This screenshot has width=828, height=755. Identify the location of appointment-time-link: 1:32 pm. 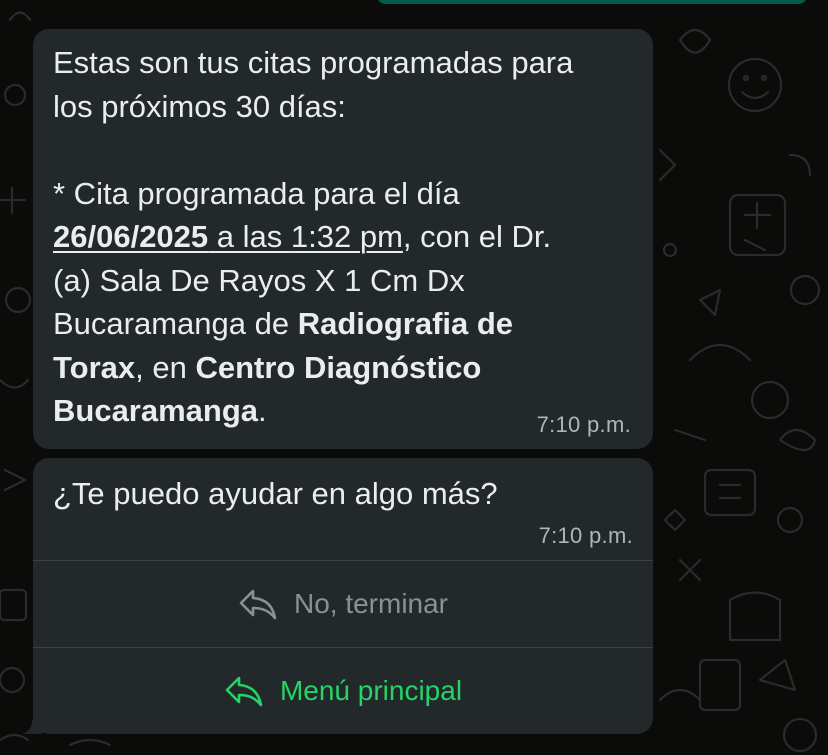
(347, 236).